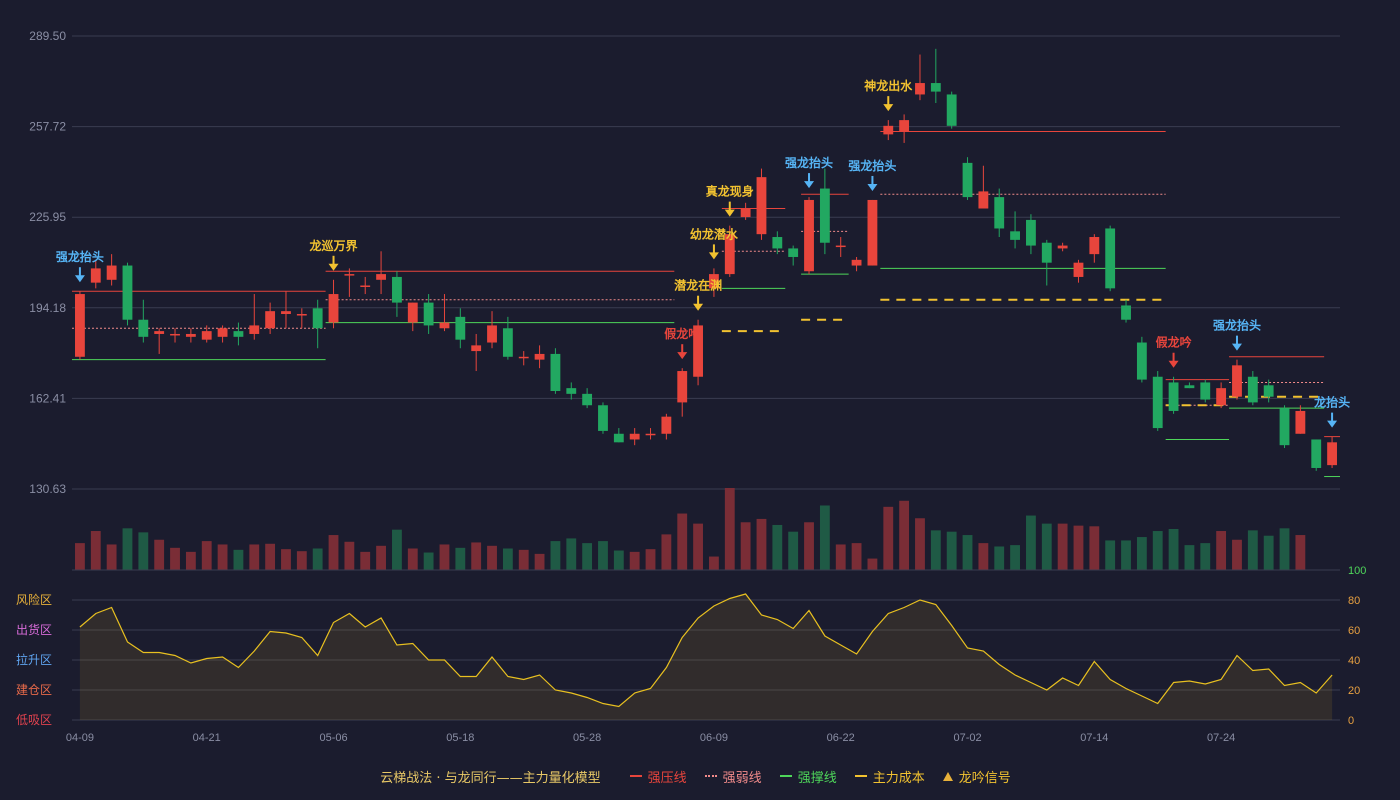  Describe the element at coordinates (1221, 738) in the screenshot. I see `x-tick-label: 07-24` at that location.